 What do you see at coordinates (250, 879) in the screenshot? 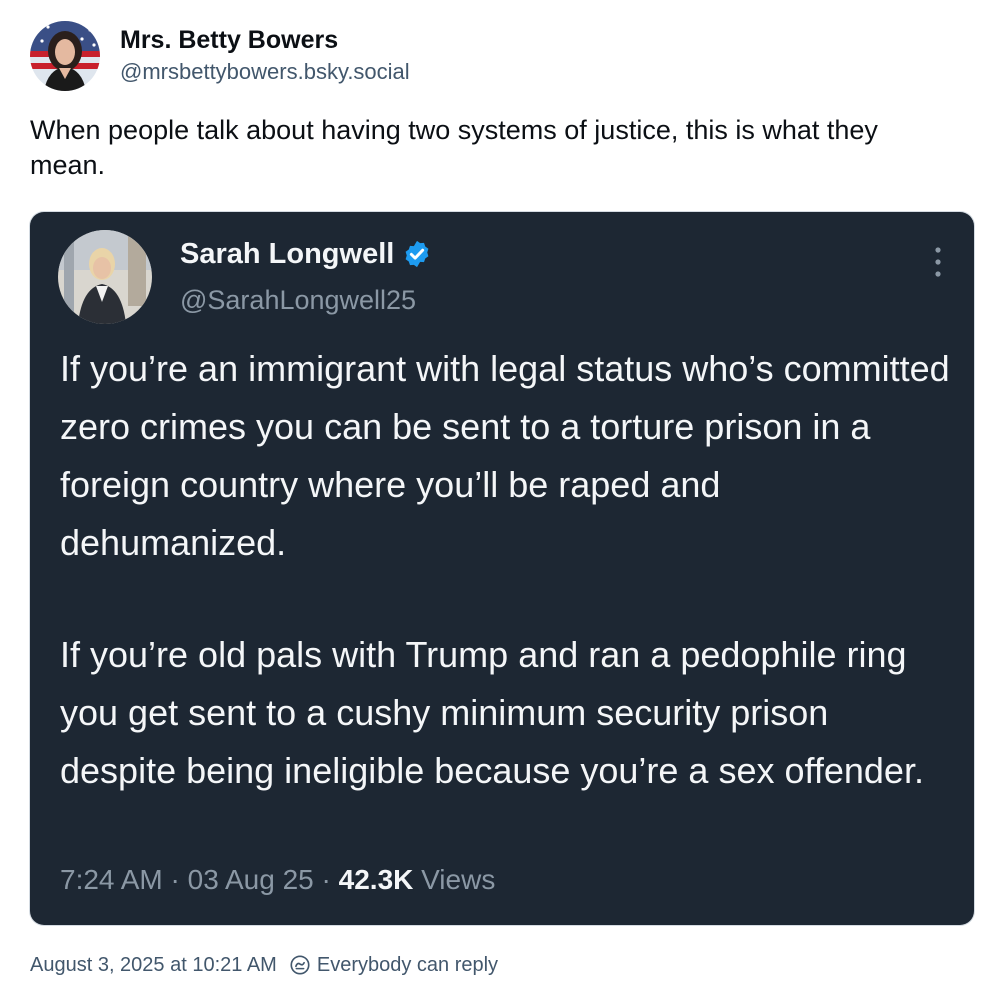
I see `quoted-tweet-date: 03 Aug 25` at bounding box center [250, 879].